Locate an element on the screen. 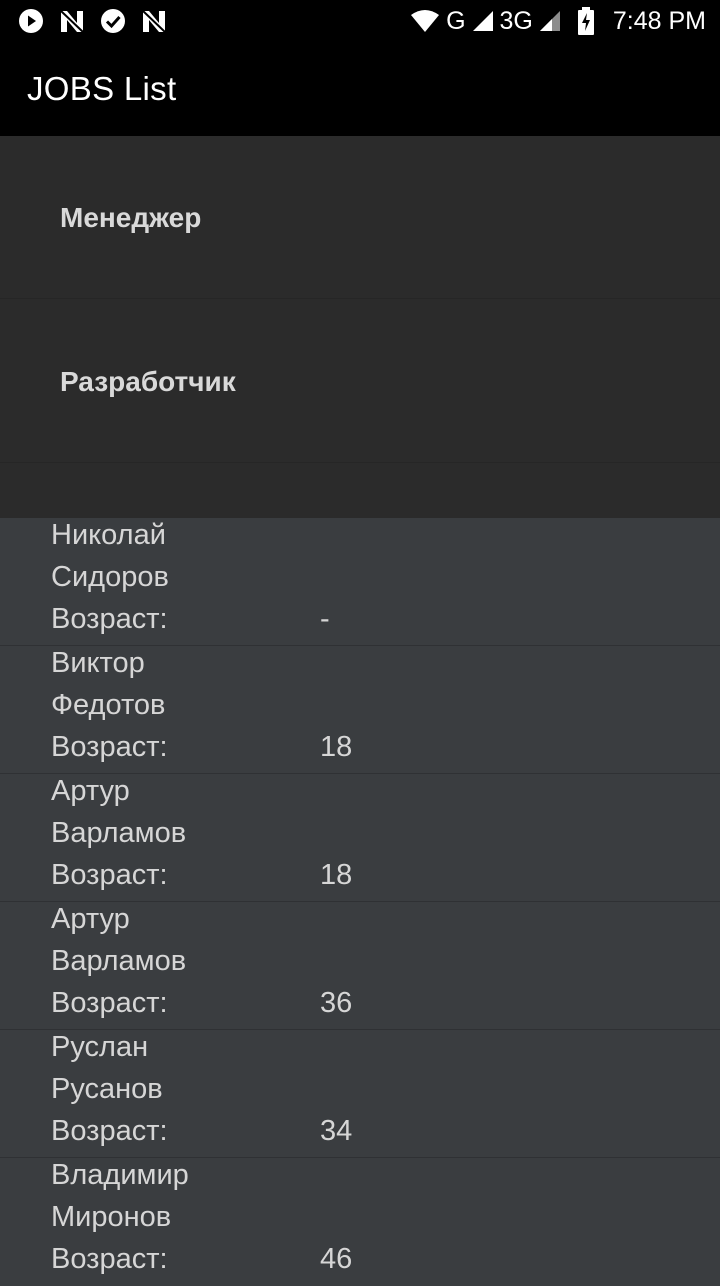 Image resolution: width=720 pixels, height=1286 pixels. employee-first-name: Виктор is located at coordinates (98, 663).